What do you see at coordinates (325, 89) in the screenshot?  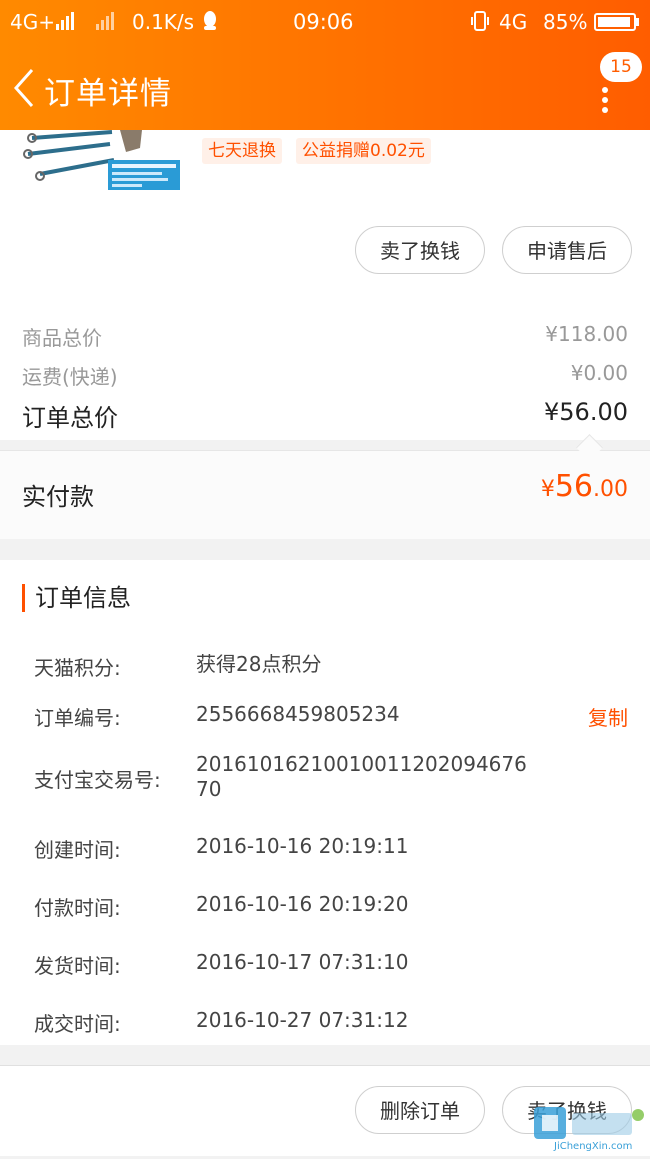 I see `nav-bar: 订单详情 15` at bounding box center [325, 89].